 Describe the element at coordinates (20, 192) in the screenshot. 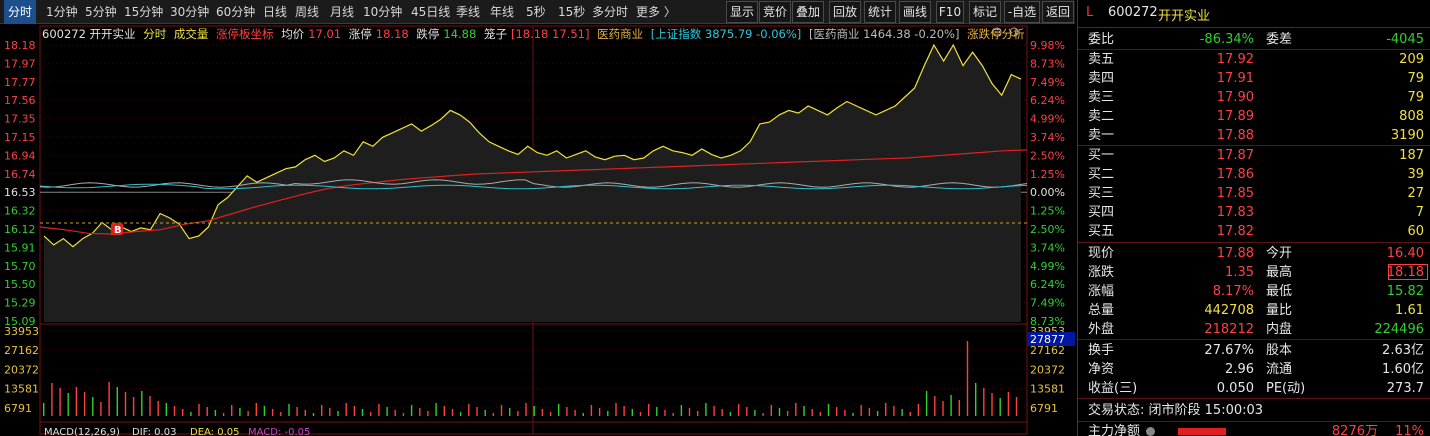

I see `price-tick-label: 16.53` at that location.